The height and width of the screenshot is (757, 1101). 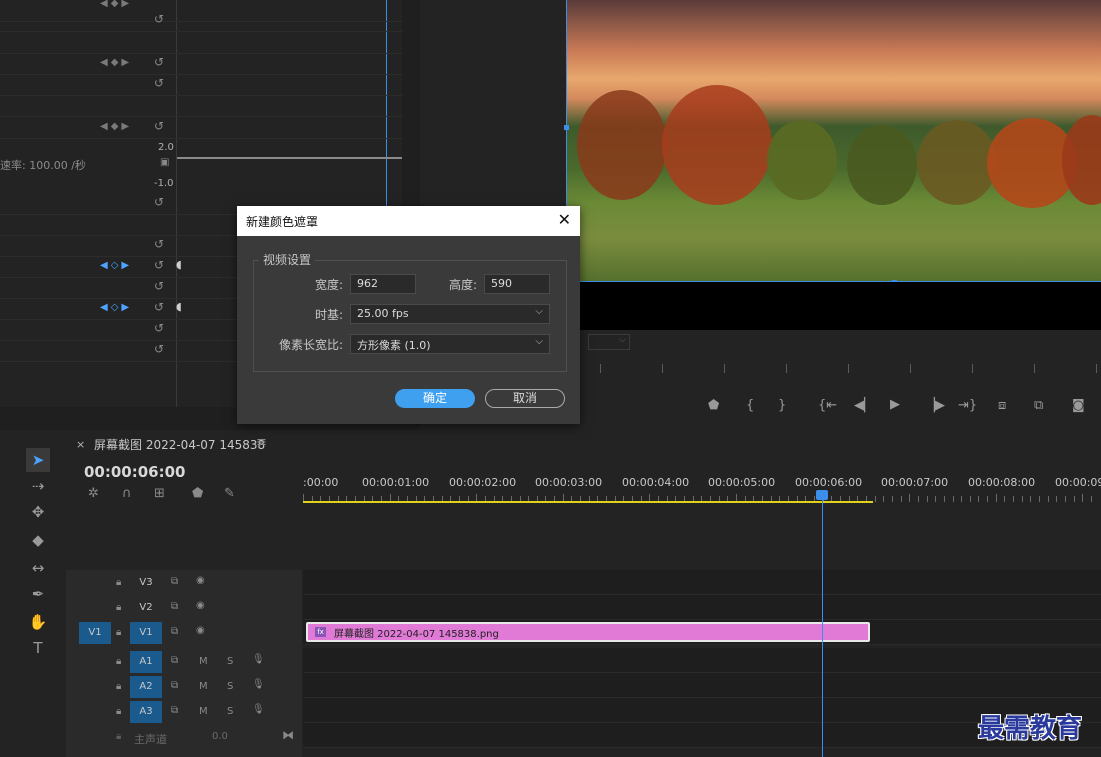 I want to click on work-area-bar, so click(x=588, y=502).